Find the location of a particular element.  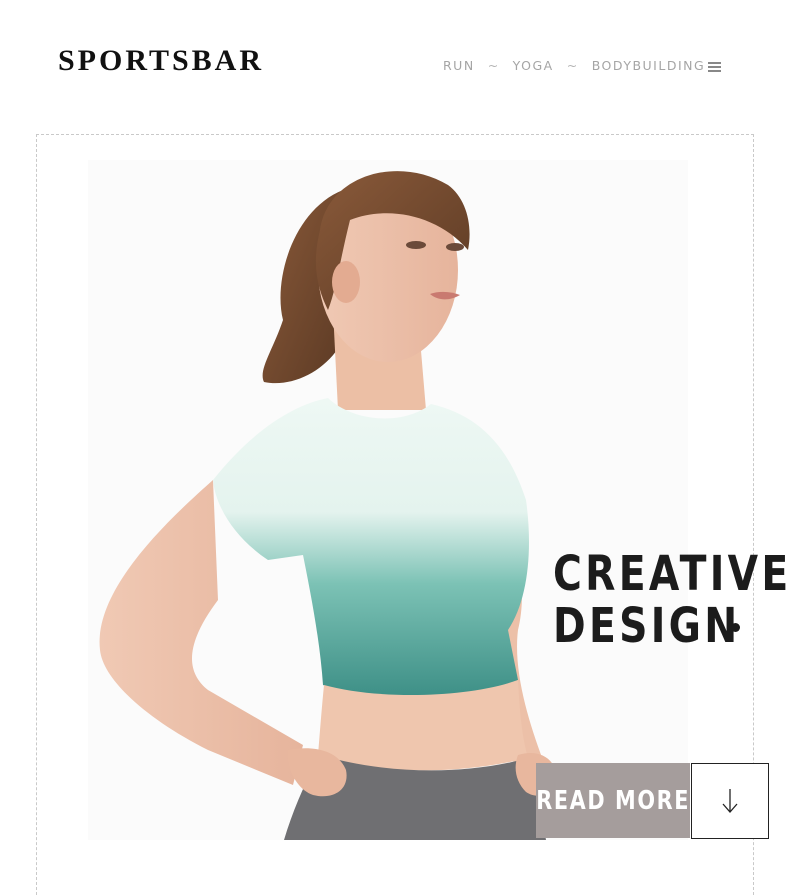

read-more-button: READ MORE is located at coordinates (613, 800).